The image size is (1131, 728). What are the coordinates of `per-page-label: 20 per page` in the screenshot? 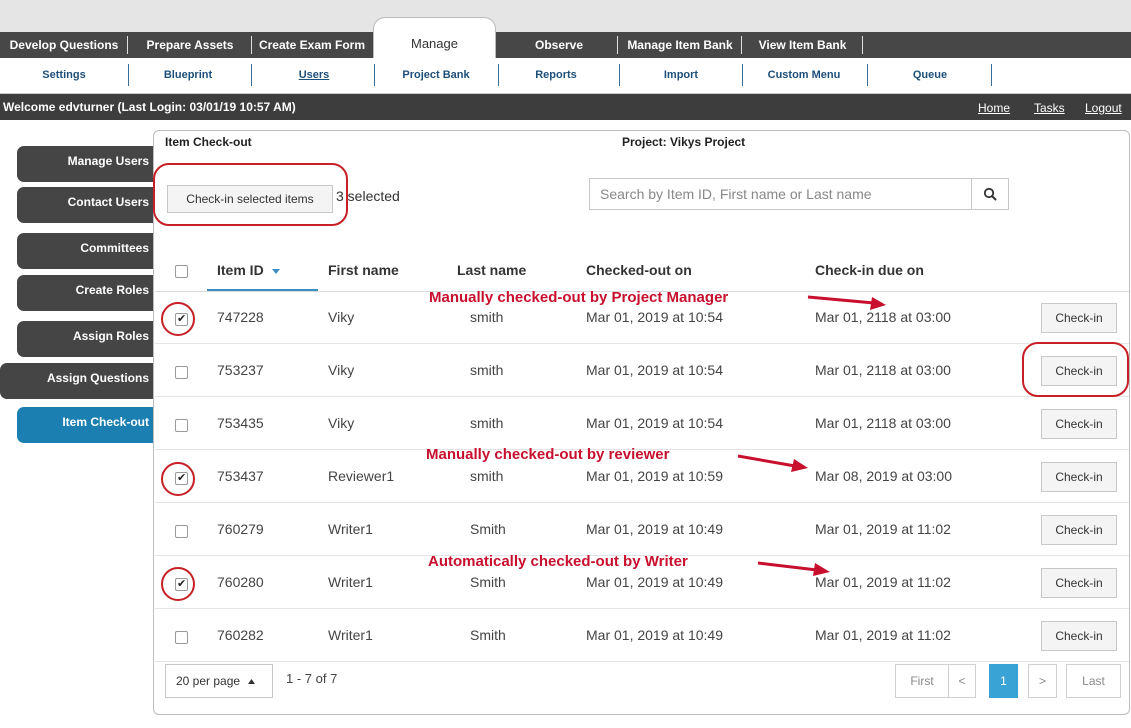 It's located at (208, 681).